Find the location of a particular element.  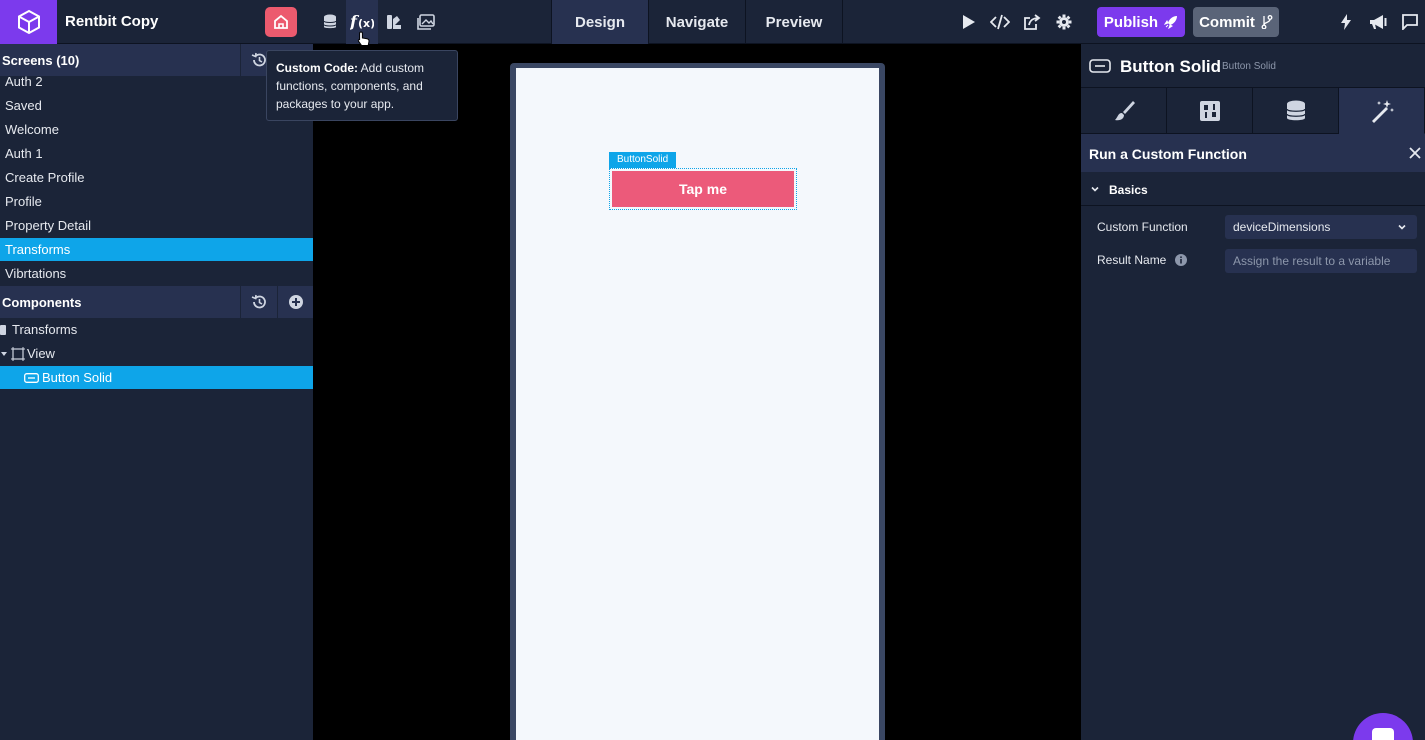

custom-function-label: Custom Function is located at coordinates (1142, 227).